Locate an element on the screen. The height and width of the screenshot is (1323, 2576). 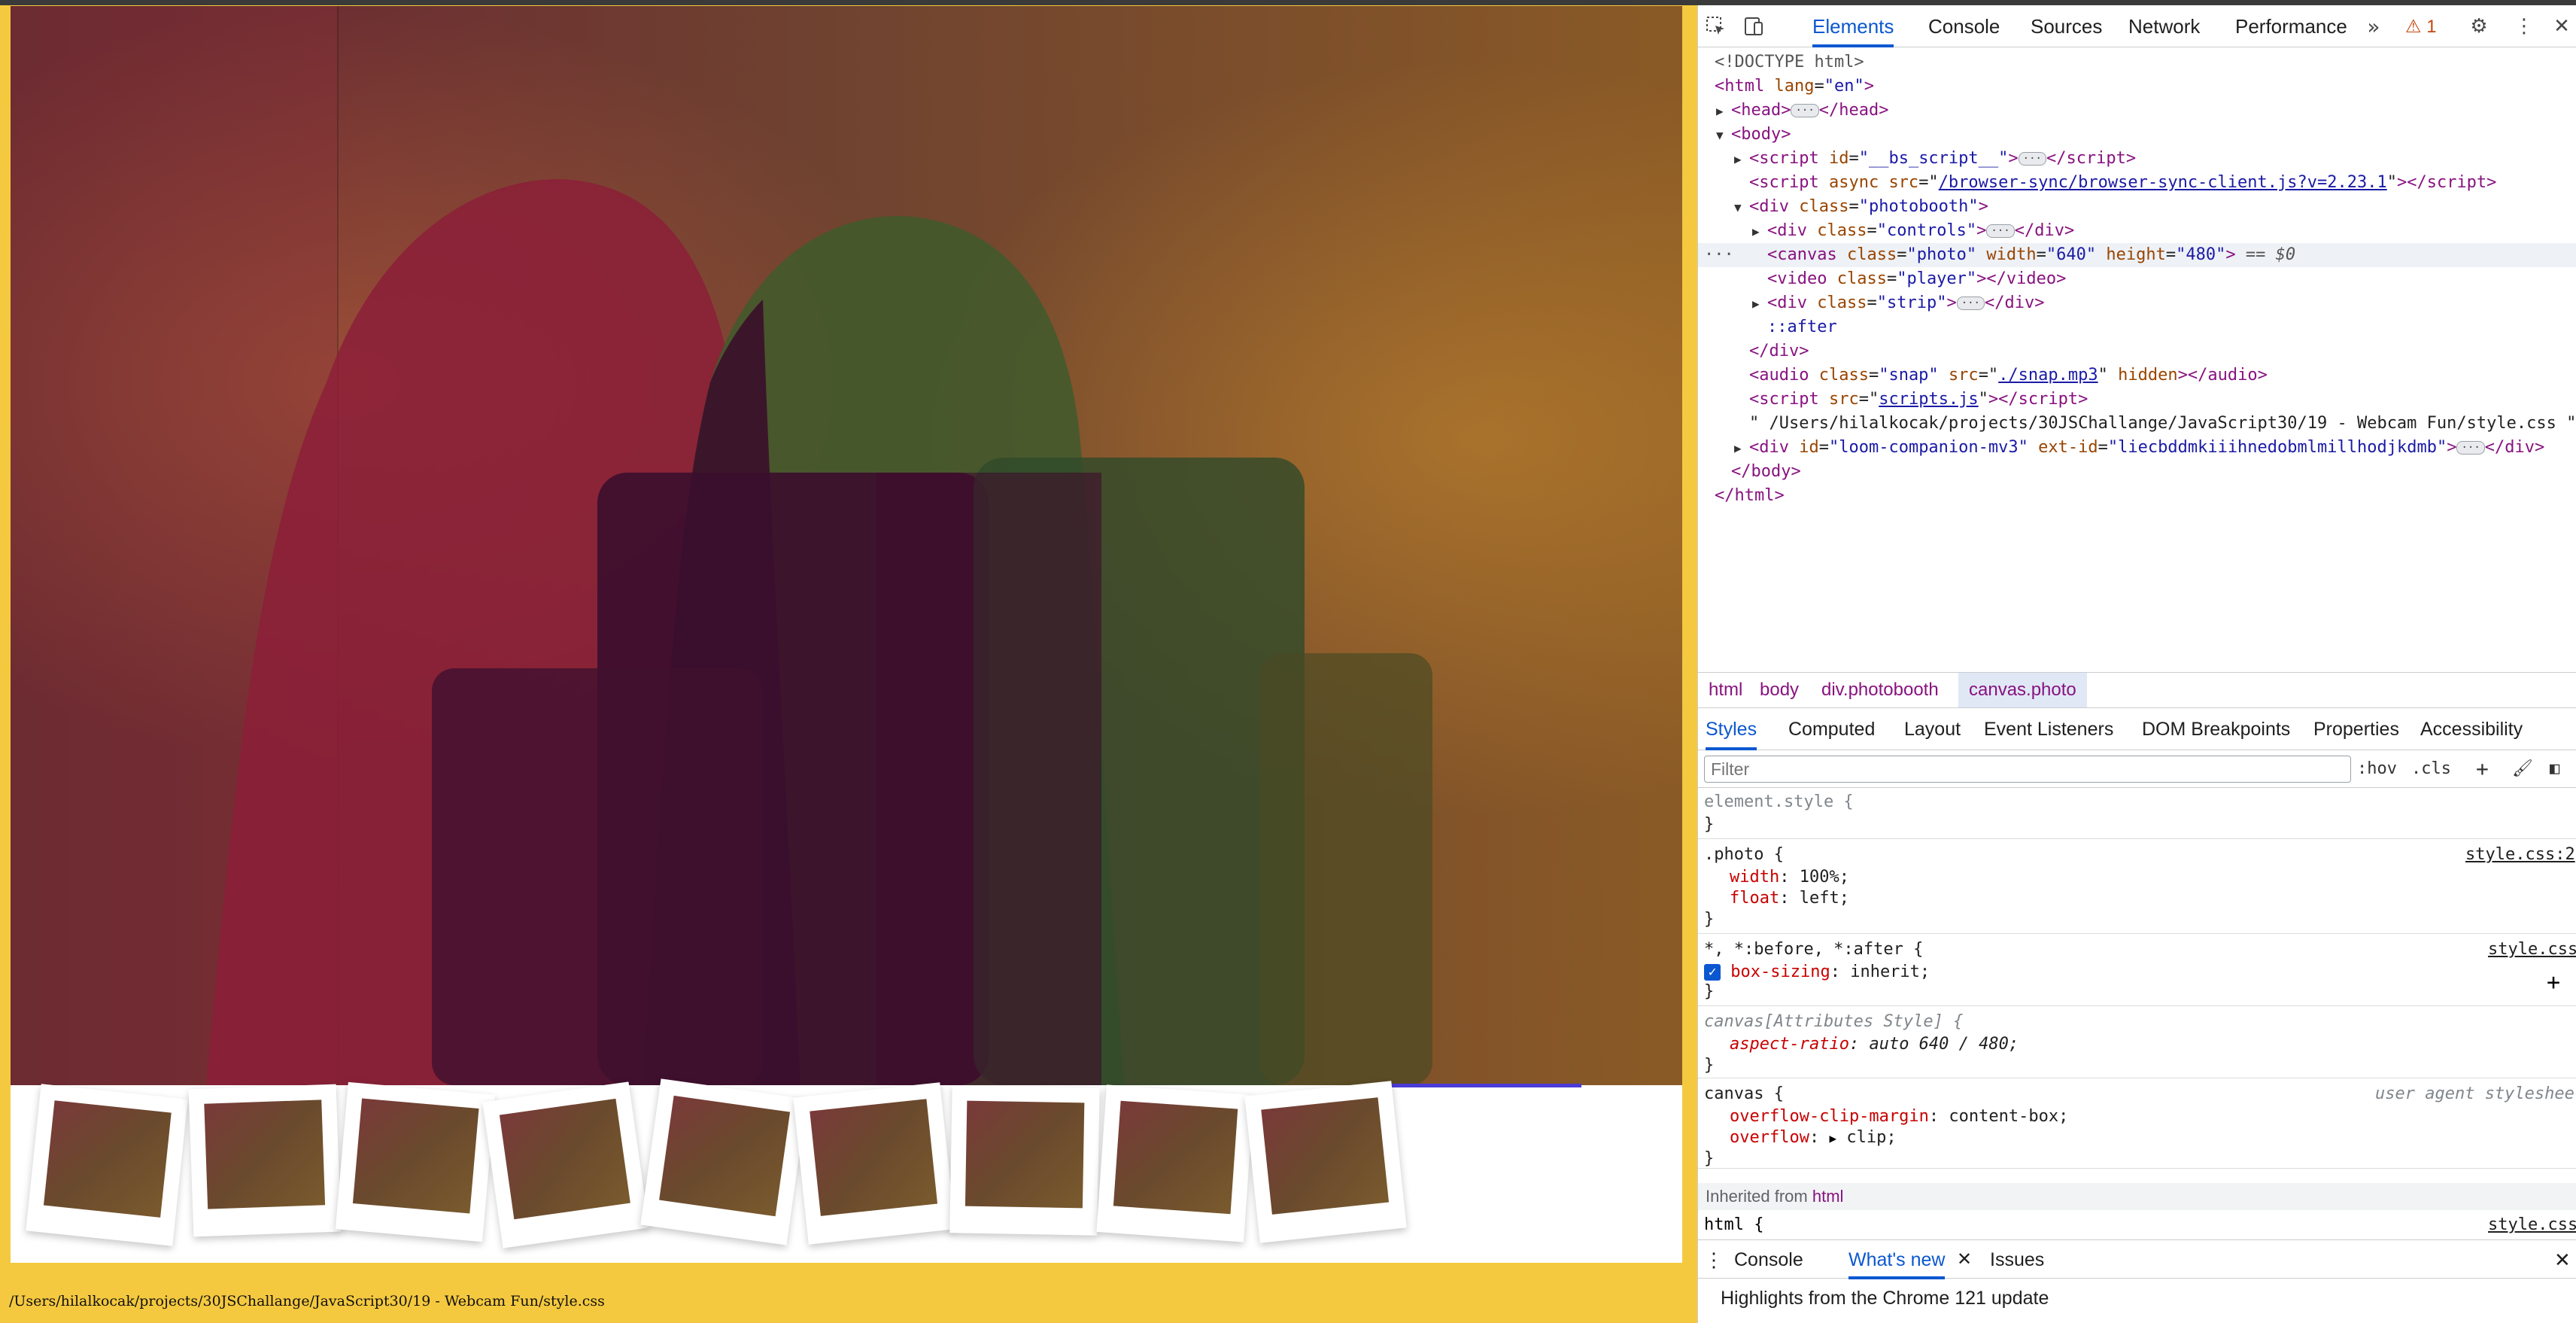
decl-width: width: 100%; is located at coordinates (1789, 877).